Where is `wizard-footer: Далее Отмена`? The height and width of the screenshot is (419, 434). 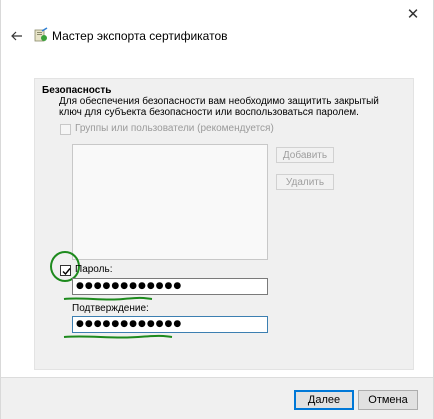 wizard-footer: Далее Отмена is located at coordinates (217, 398).